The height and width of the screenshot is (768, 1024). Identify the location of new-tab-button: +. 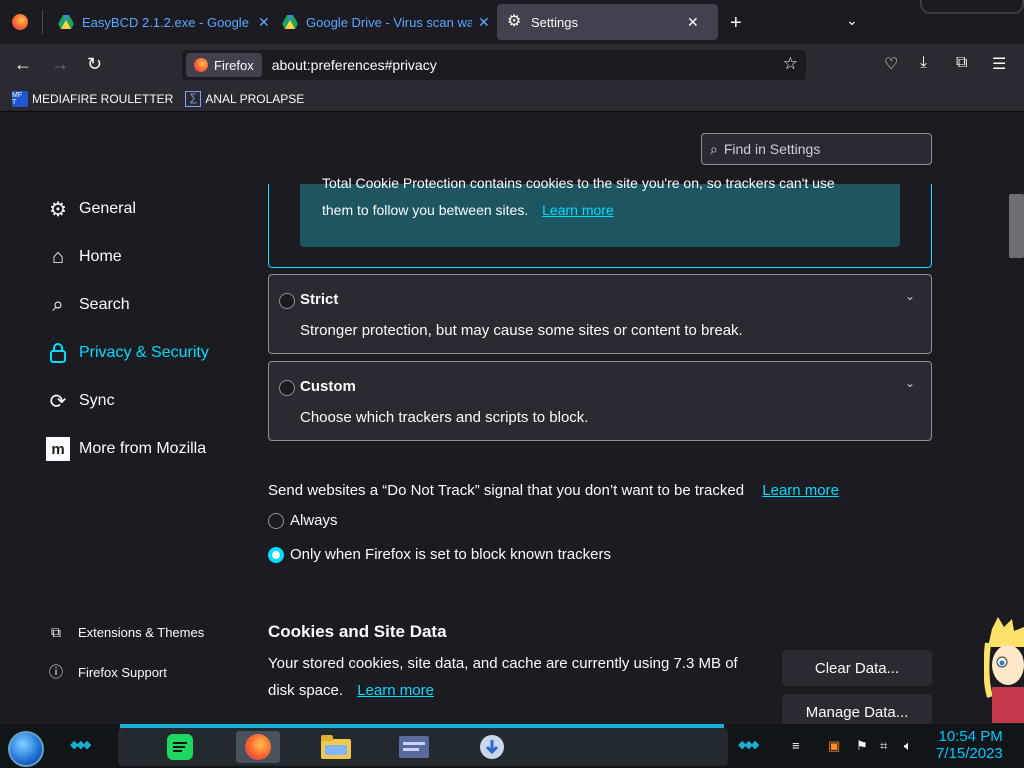
(736, 23).